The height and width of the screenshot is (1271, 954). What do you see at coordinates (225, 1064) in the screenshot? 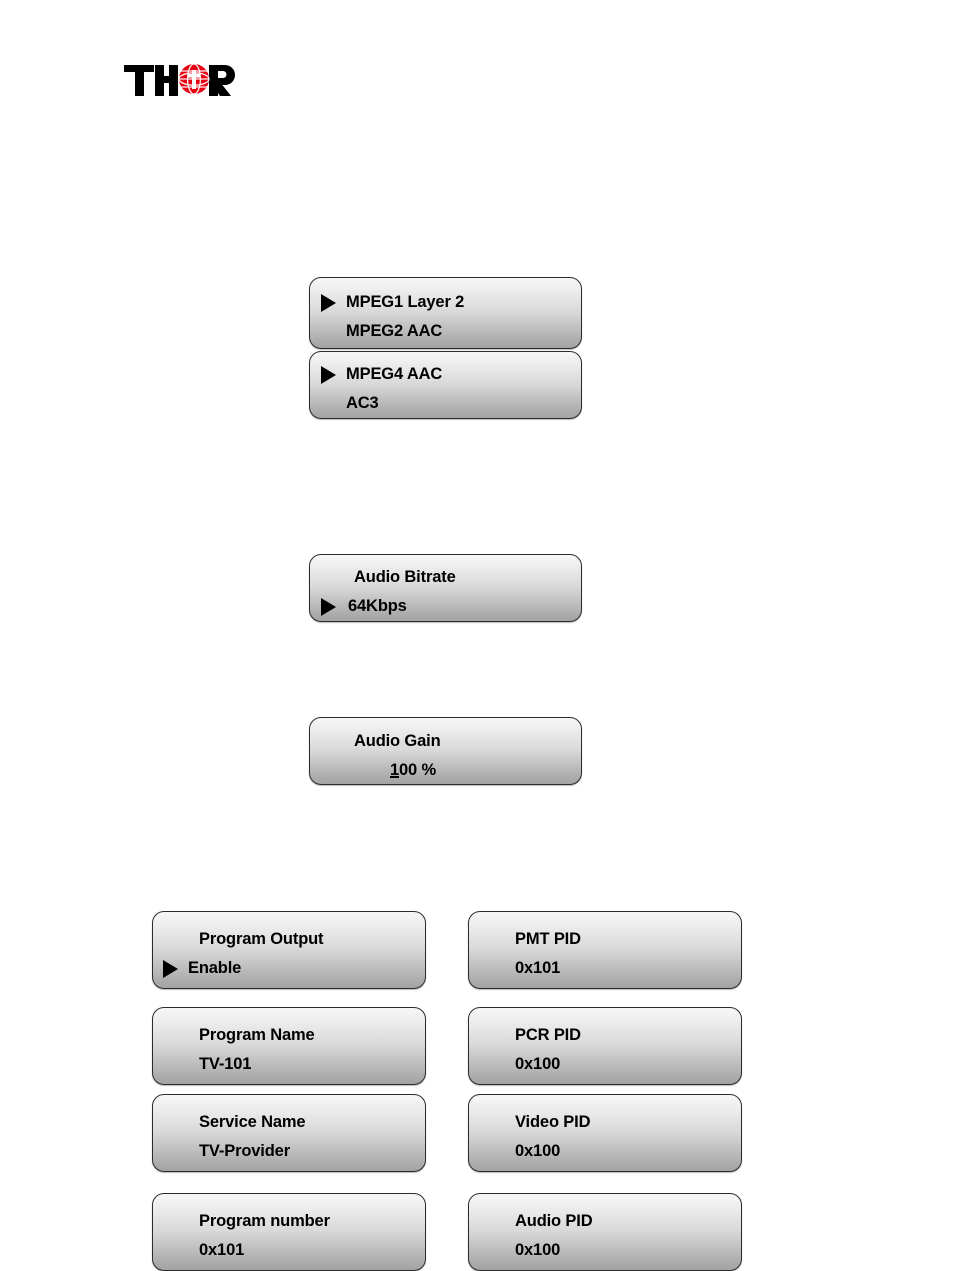
I see `program-name-value: TV-101` at bounding box center [225, 1064].